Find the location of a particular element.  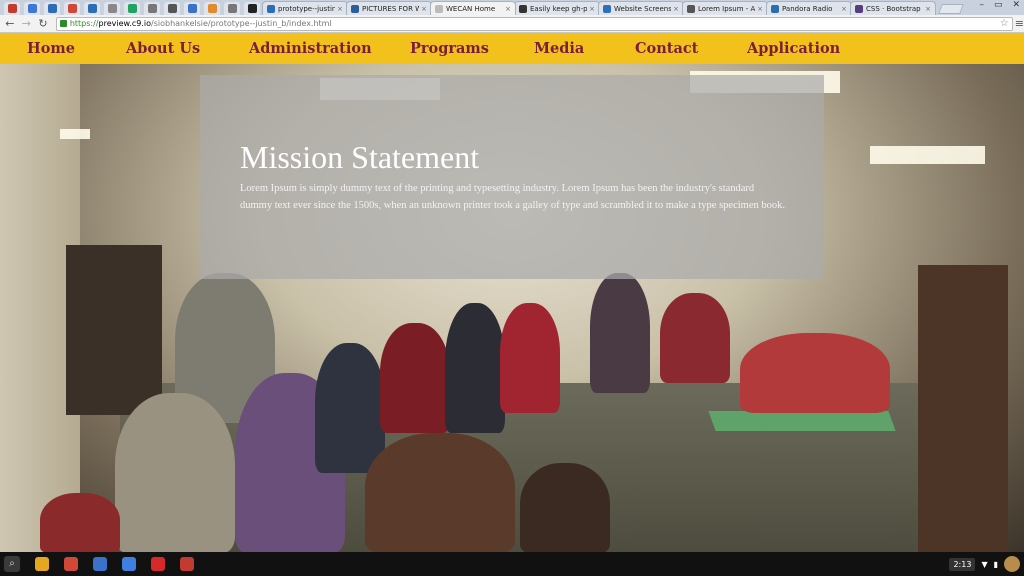

browser-tab: WECAN Home × is located at coordinates (473, 8).